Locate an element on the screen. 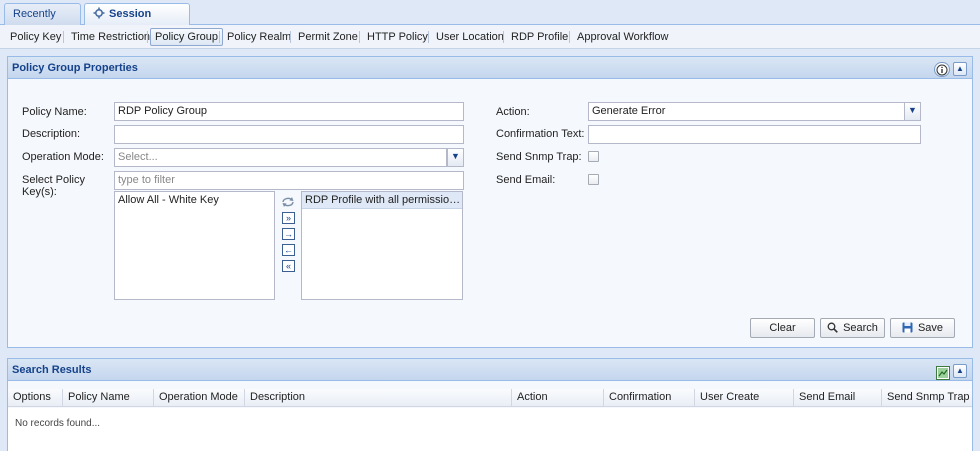  action-label: Action: is located at coordinates (513, 112).